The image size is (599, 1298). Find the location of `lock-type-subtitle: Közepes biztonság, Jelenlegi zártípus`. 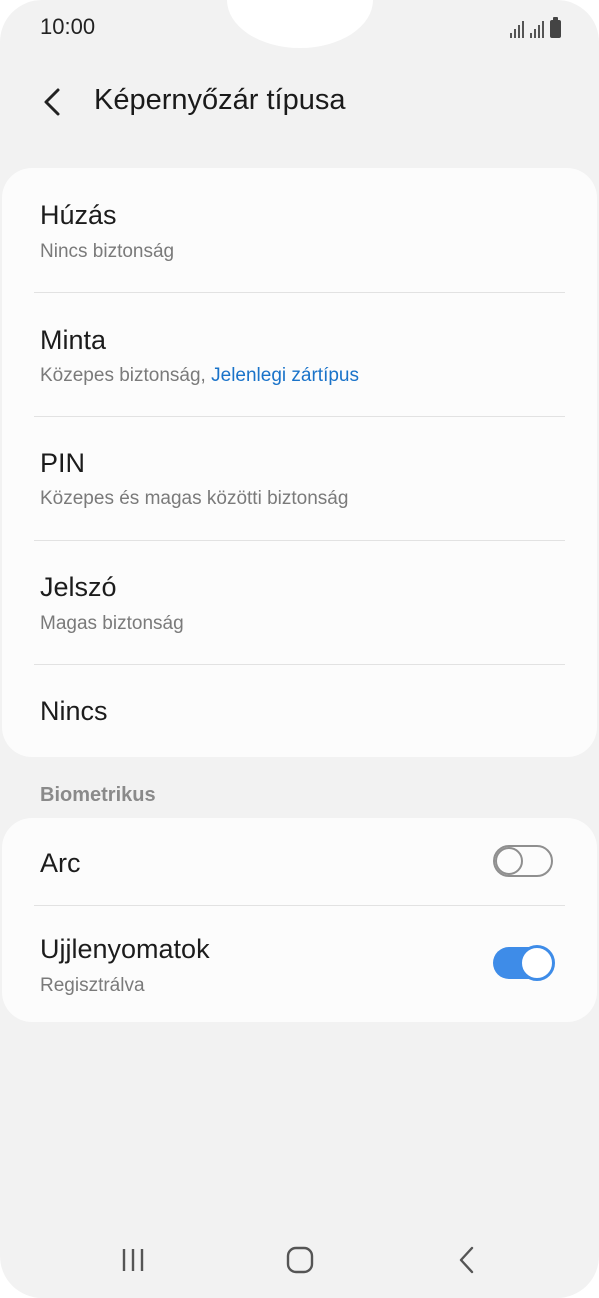

lock-type-subtitle: Közepes biztonság, Jelenlegi zártípus is located at coordinates (199, 376).